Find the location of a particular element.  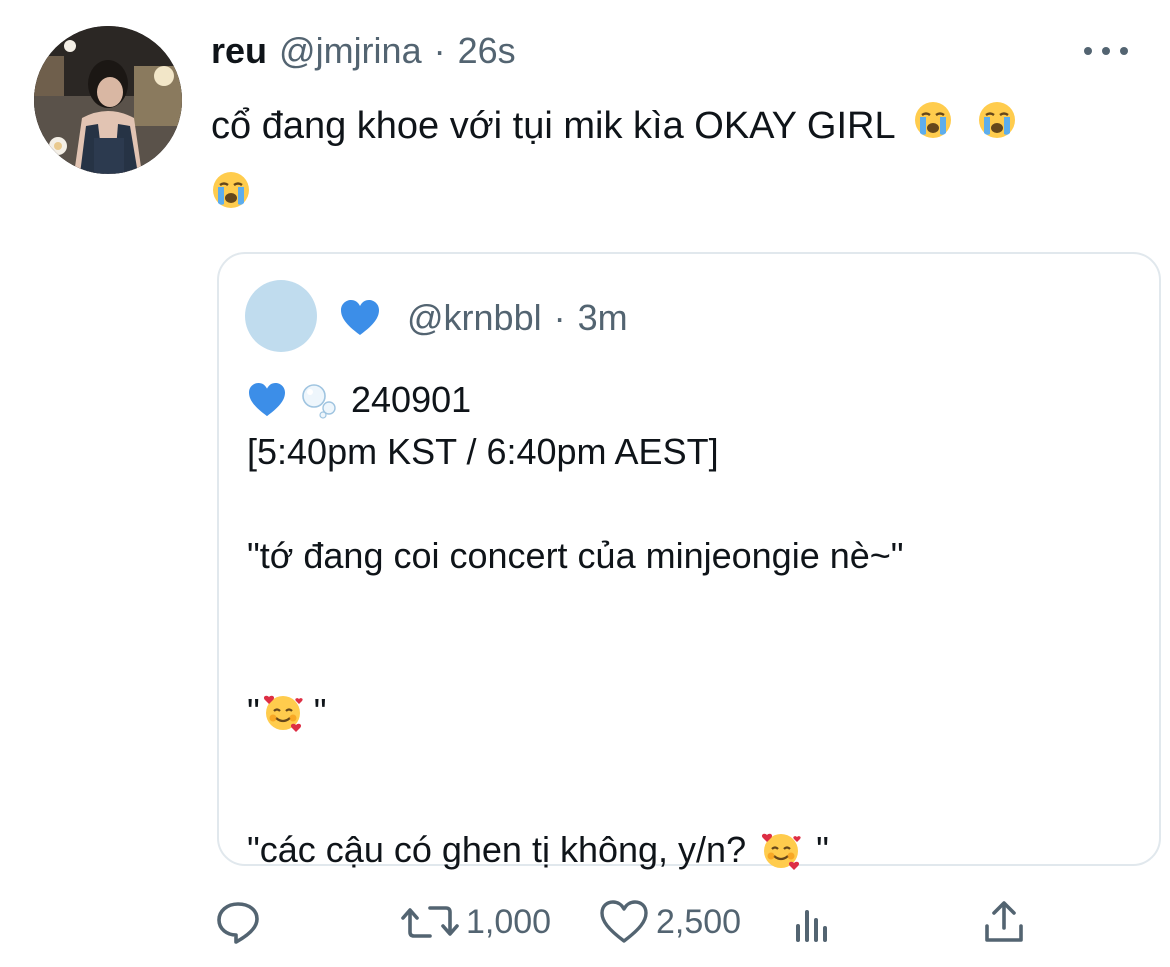

quote-open-mark: " is located at coordinates (253, 711).